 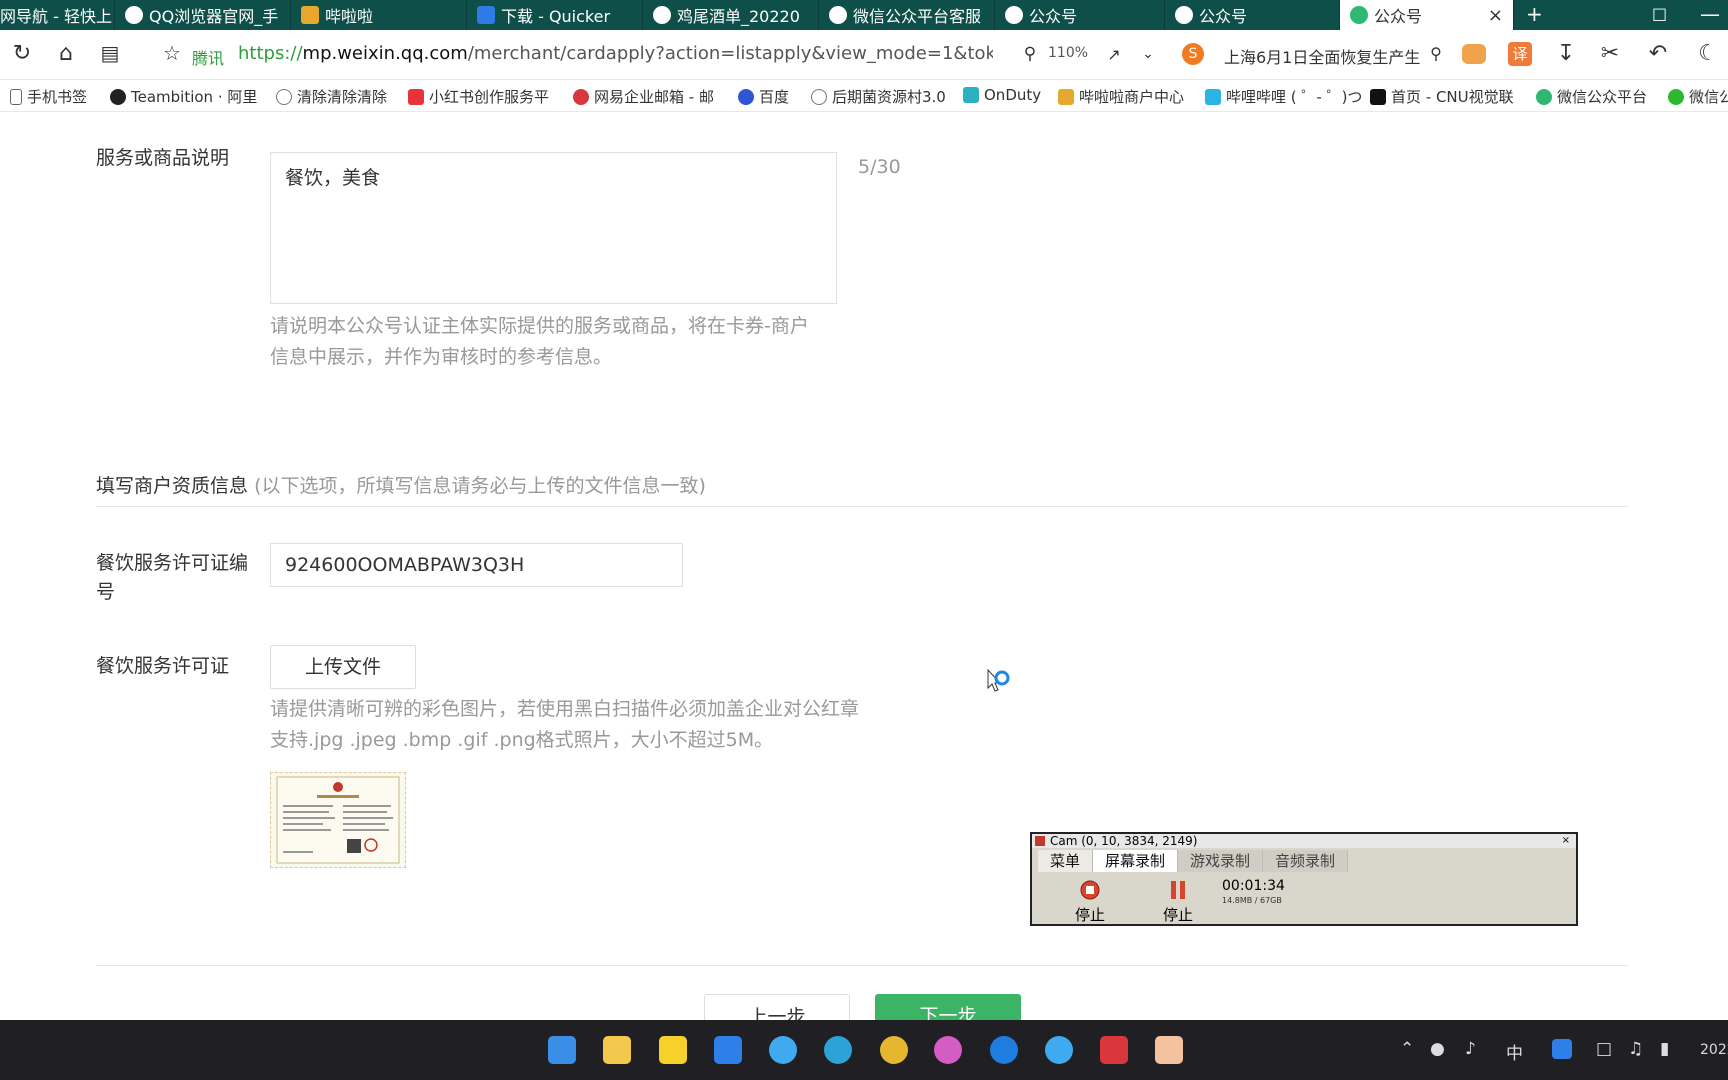 What do you see at coordinates (555, 15) in the screenshot?
I see `tab-4: 下载 - Quicker` at bounding box center [555, 15].